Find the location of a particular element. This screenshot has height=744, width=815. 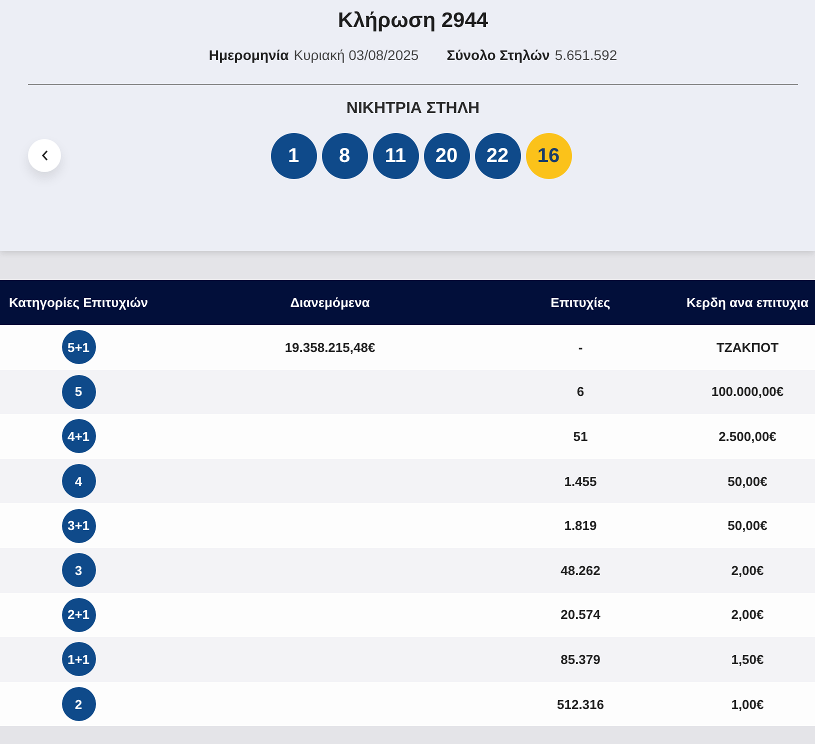

column-header: Κερδη ανα επιτυχια is located at coordinates (747, 302).